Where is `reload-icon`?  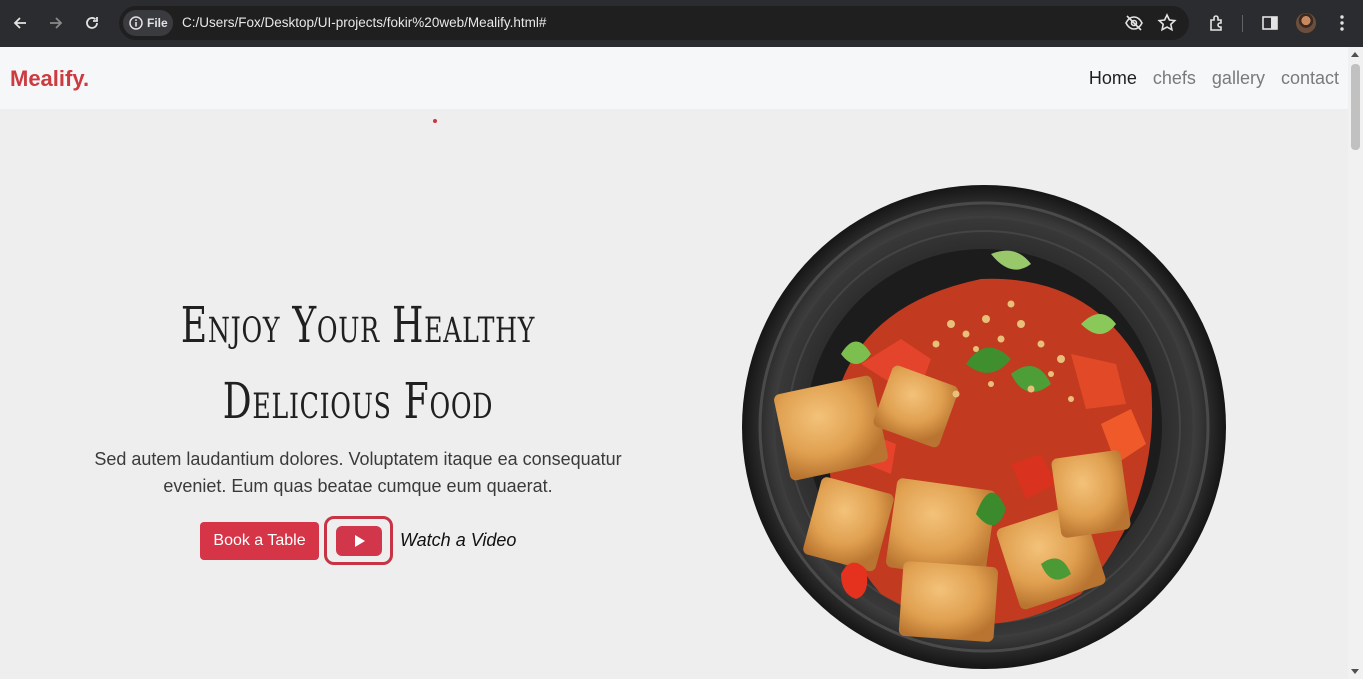 reload-icon is located at coordinates (92, 23).